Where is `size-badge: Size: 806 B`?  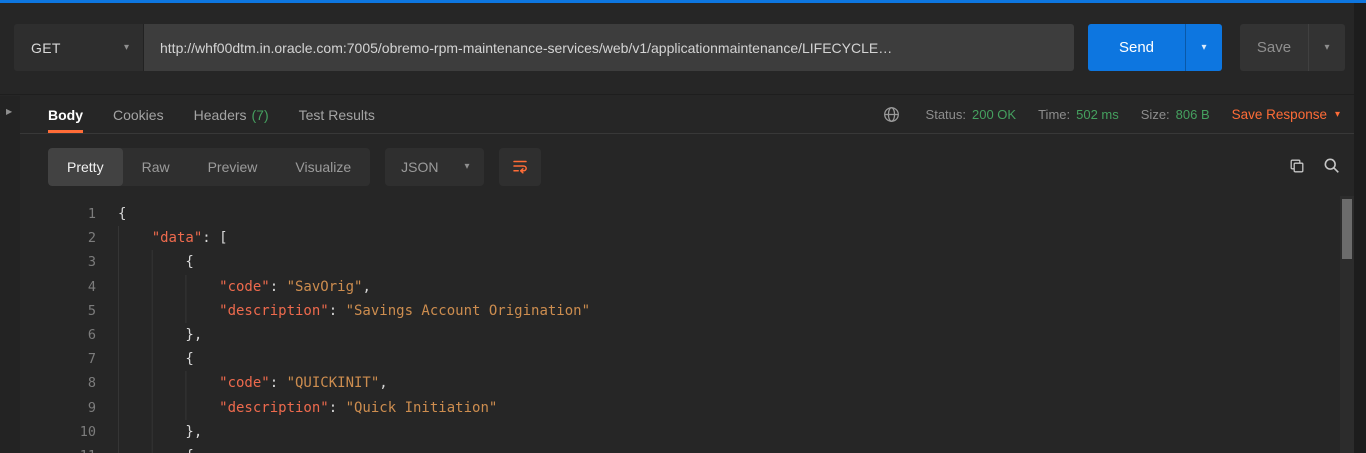 size-badge: Size: 806 B is located at coordinates (1175, 114).